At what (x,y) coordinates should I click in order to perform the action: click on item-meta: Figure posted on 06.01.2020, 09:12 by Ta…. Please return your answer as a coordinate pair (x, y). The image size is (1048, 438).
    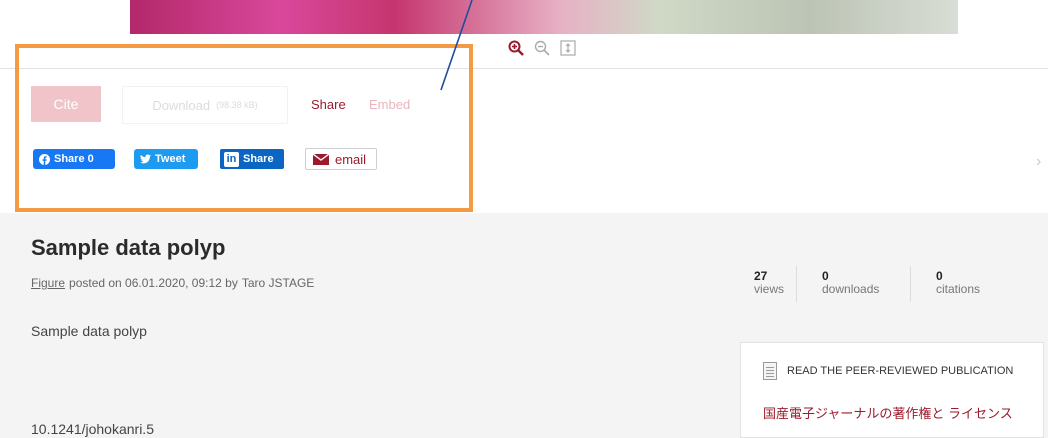
    Looking at the image, I should click on (172, 283).